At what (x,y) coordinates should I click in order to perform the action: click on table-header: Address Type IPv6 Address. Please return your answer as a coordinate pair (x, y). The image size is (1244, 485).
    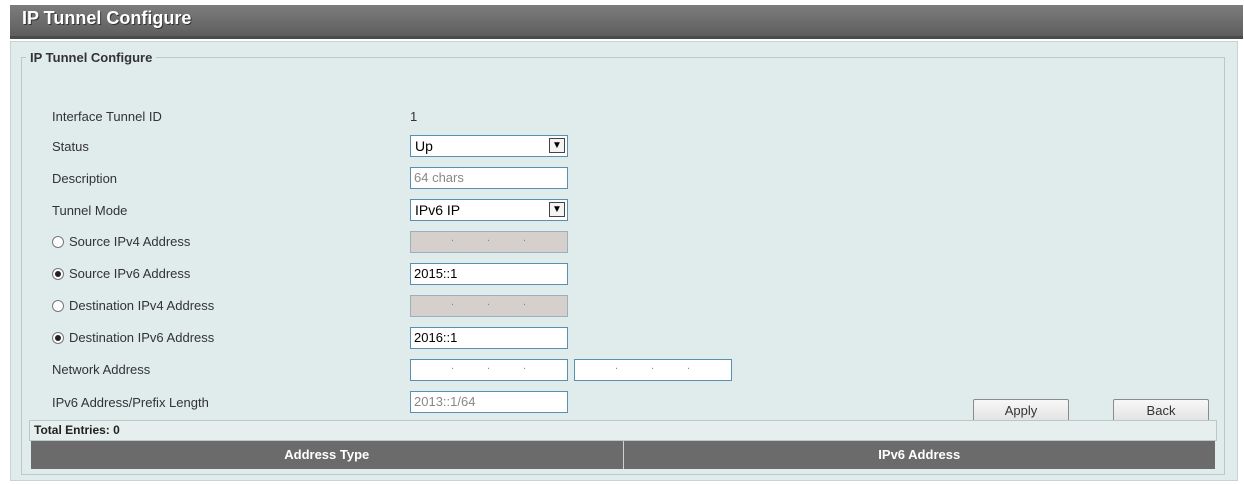
    Looking at the image, I should click on (623, 455).